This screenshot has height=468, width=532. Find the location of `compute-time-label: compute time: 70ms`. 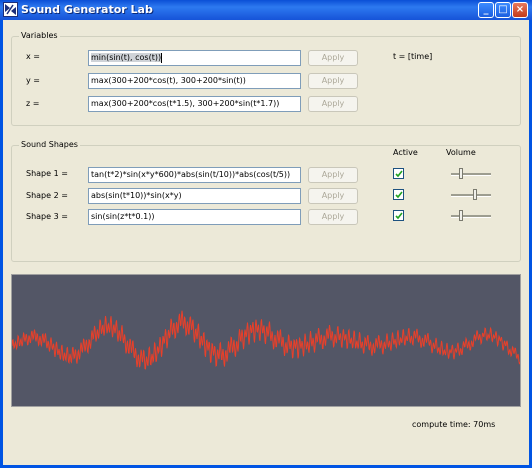

compute-time-label: compute time: 70ms is located at coordinates (454, 424).